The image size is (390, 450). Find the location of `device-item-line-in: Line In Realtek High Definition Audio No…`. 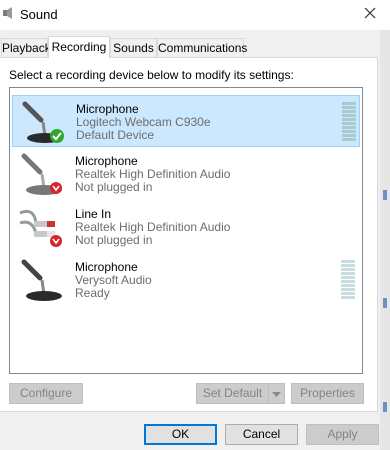

device-item-line-in: Line In Realtek High Definition Audio No… is located at coordinates (186, 227).